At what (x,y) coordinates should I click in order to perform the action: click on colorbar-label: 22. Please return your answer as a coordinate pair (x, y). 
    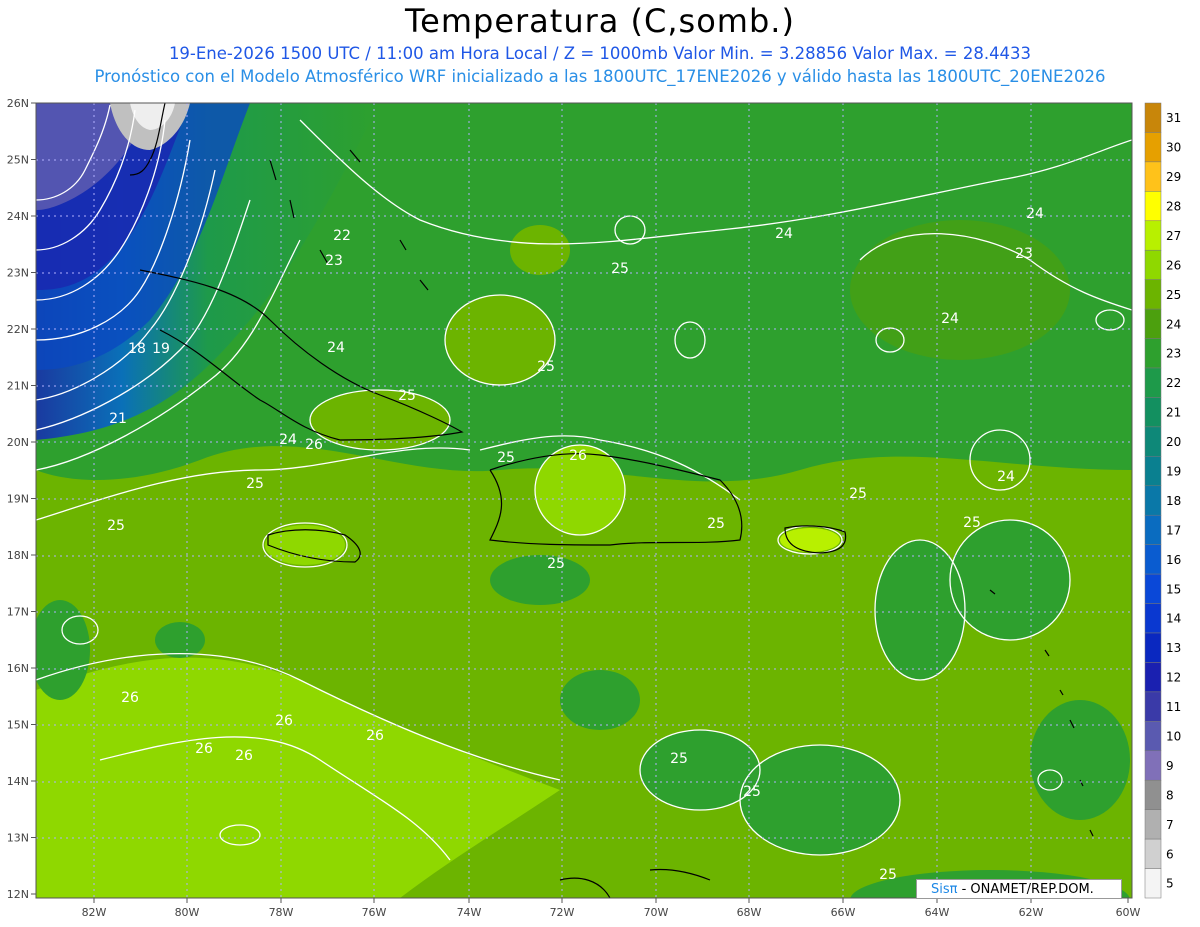
    Looking at the image, I should click on (1173, 383).